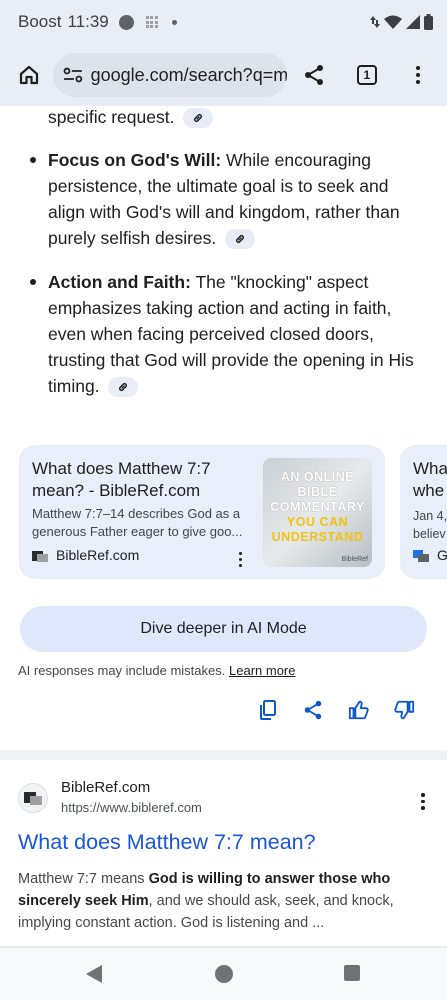 The height and width of the screenshot is (1000, 447). Describe the element at coordinates (88, 21) in the screenshot. I see `clock: 11:39` at that location.